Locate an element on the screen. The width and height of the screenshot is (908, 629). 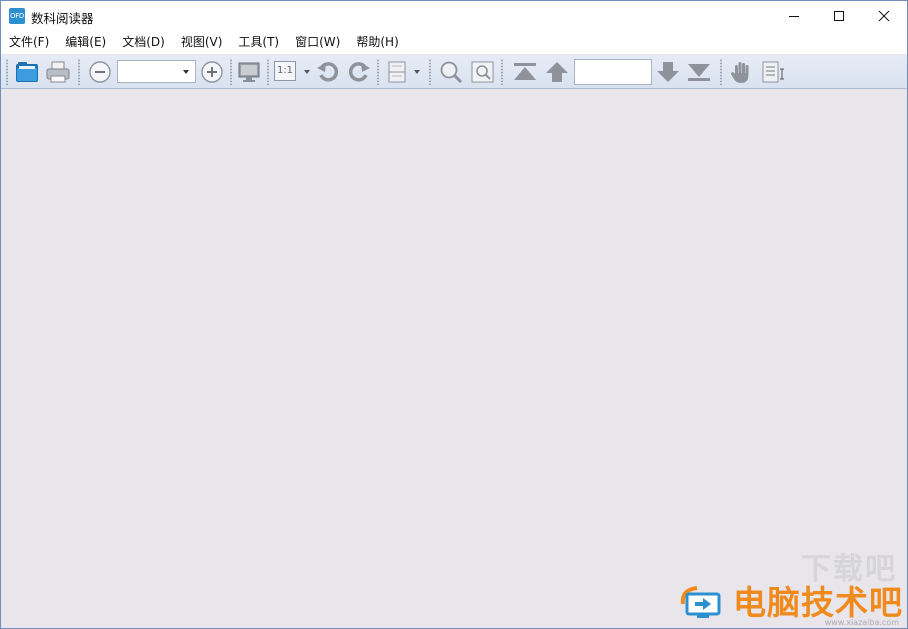
page-number-input is located at coordinates (613, 72).